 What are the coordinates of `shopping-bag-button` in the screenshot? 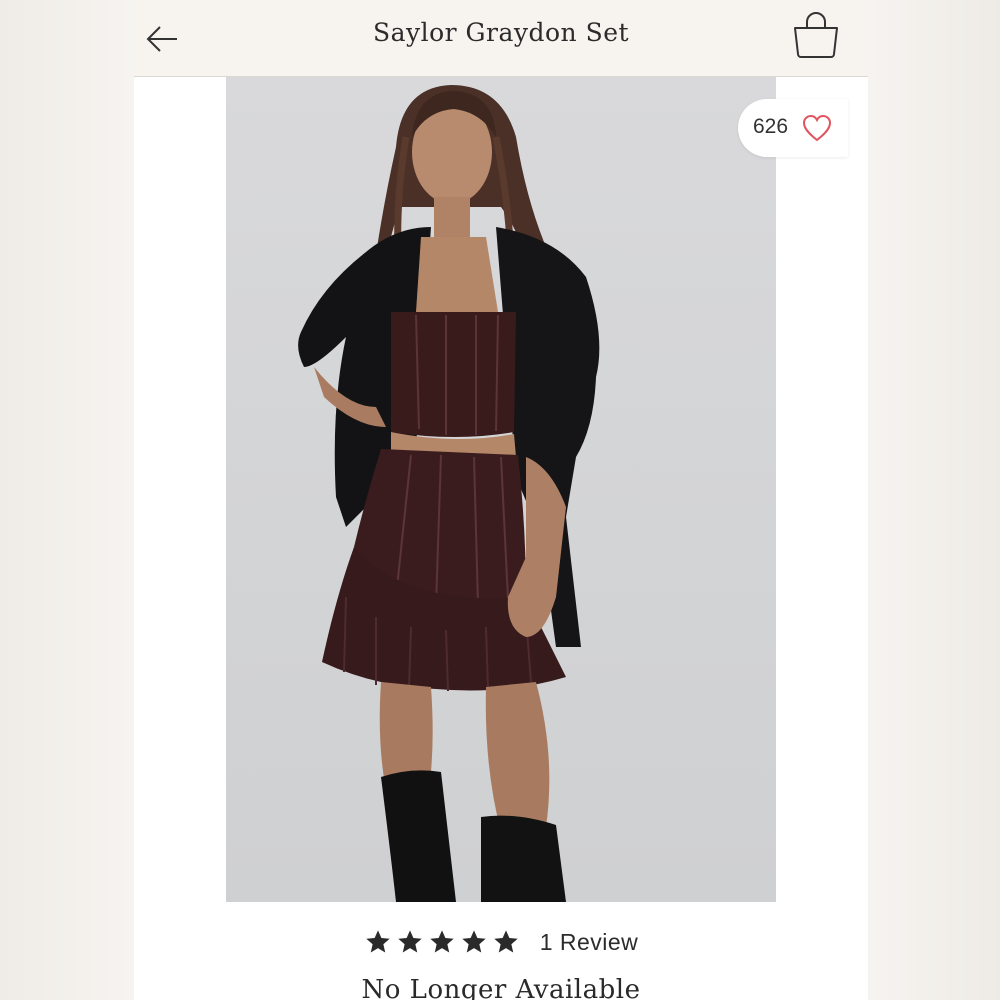 It's located at (816, 36).